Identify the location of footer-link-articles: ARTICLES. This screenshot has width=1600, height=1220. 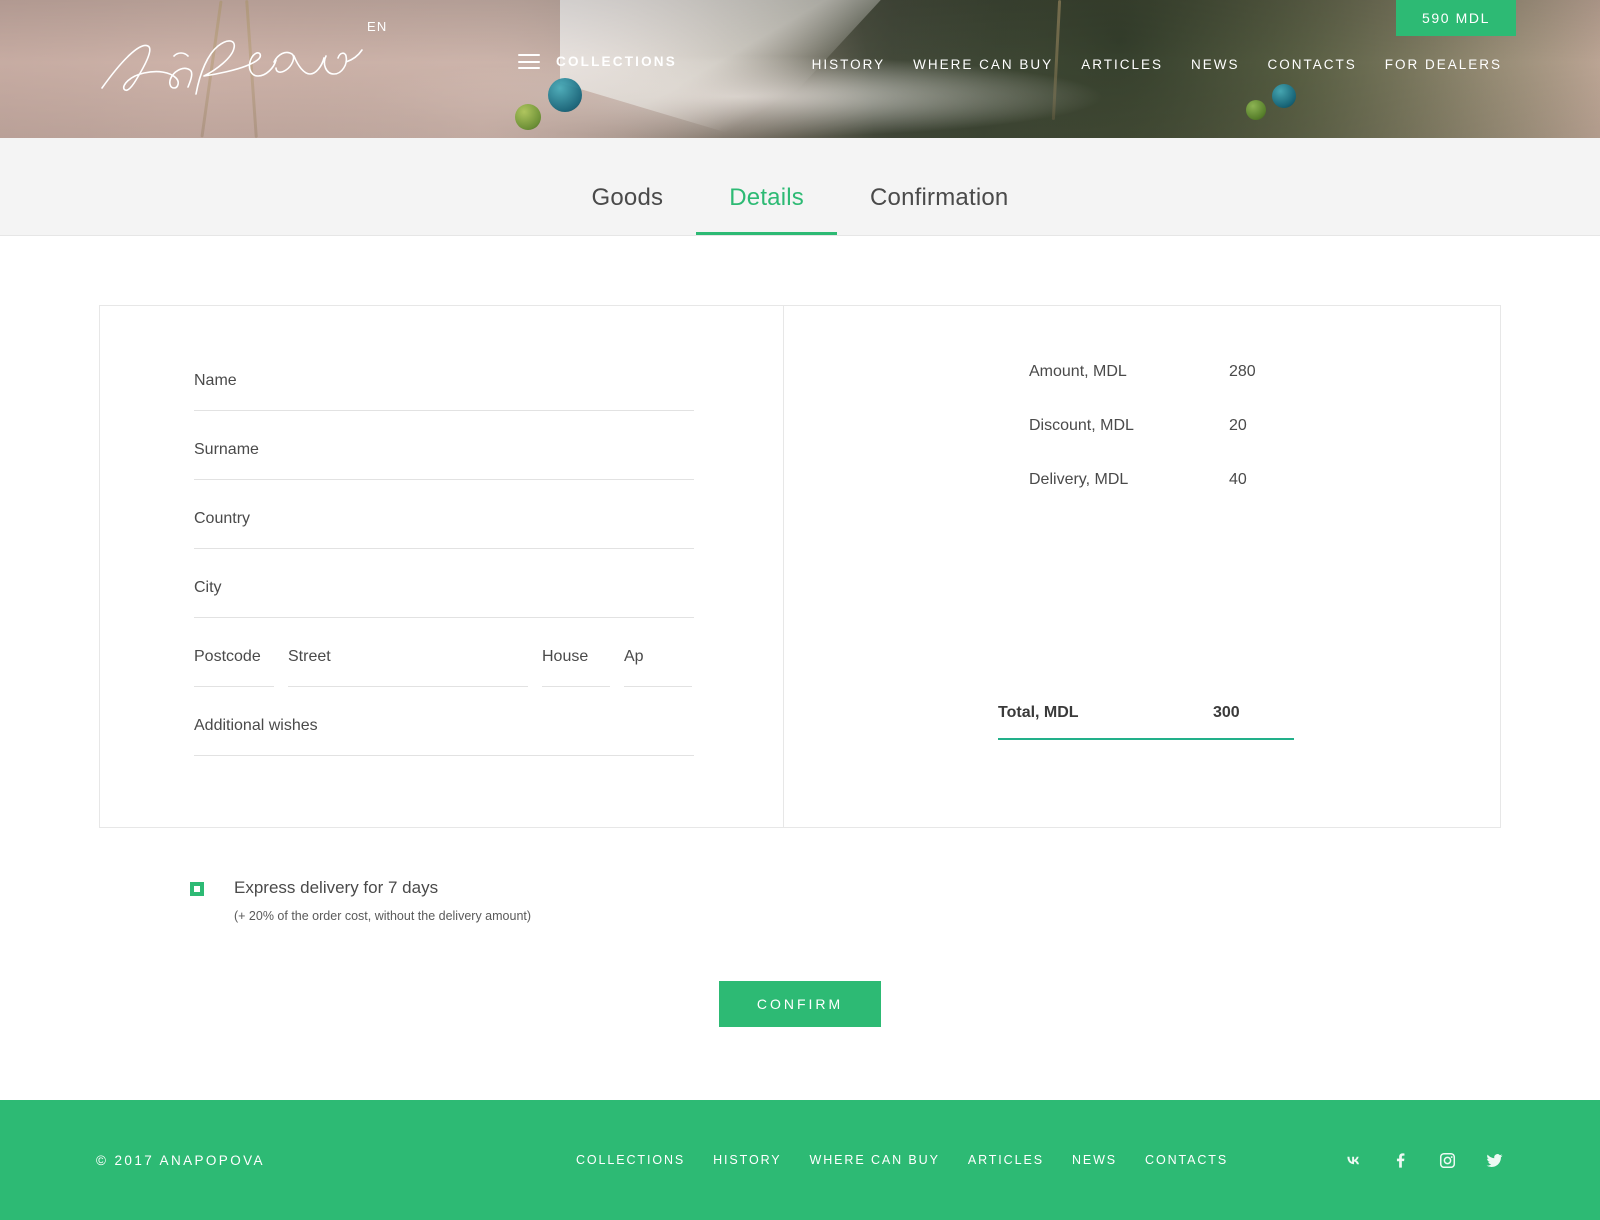
(1006, 1160).